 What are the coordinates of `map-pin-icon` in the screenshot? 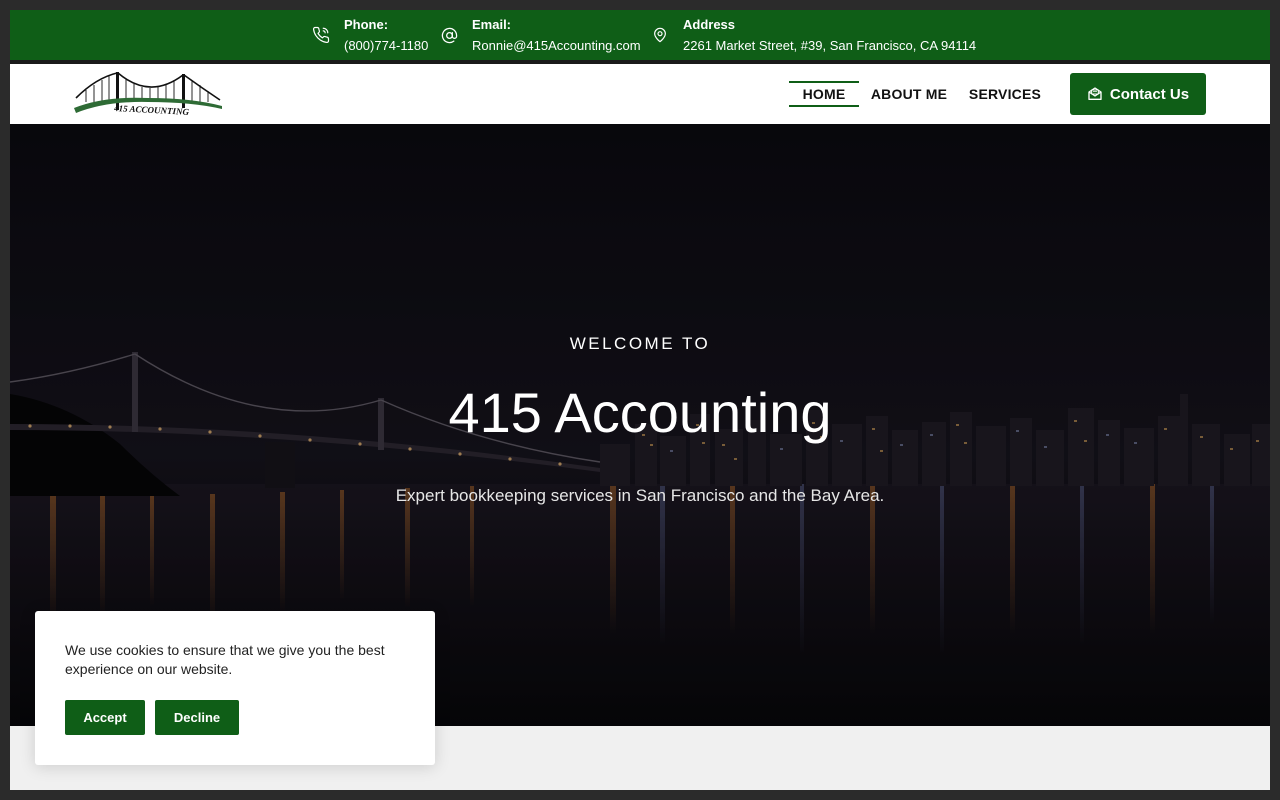 It's located at (660, 35).